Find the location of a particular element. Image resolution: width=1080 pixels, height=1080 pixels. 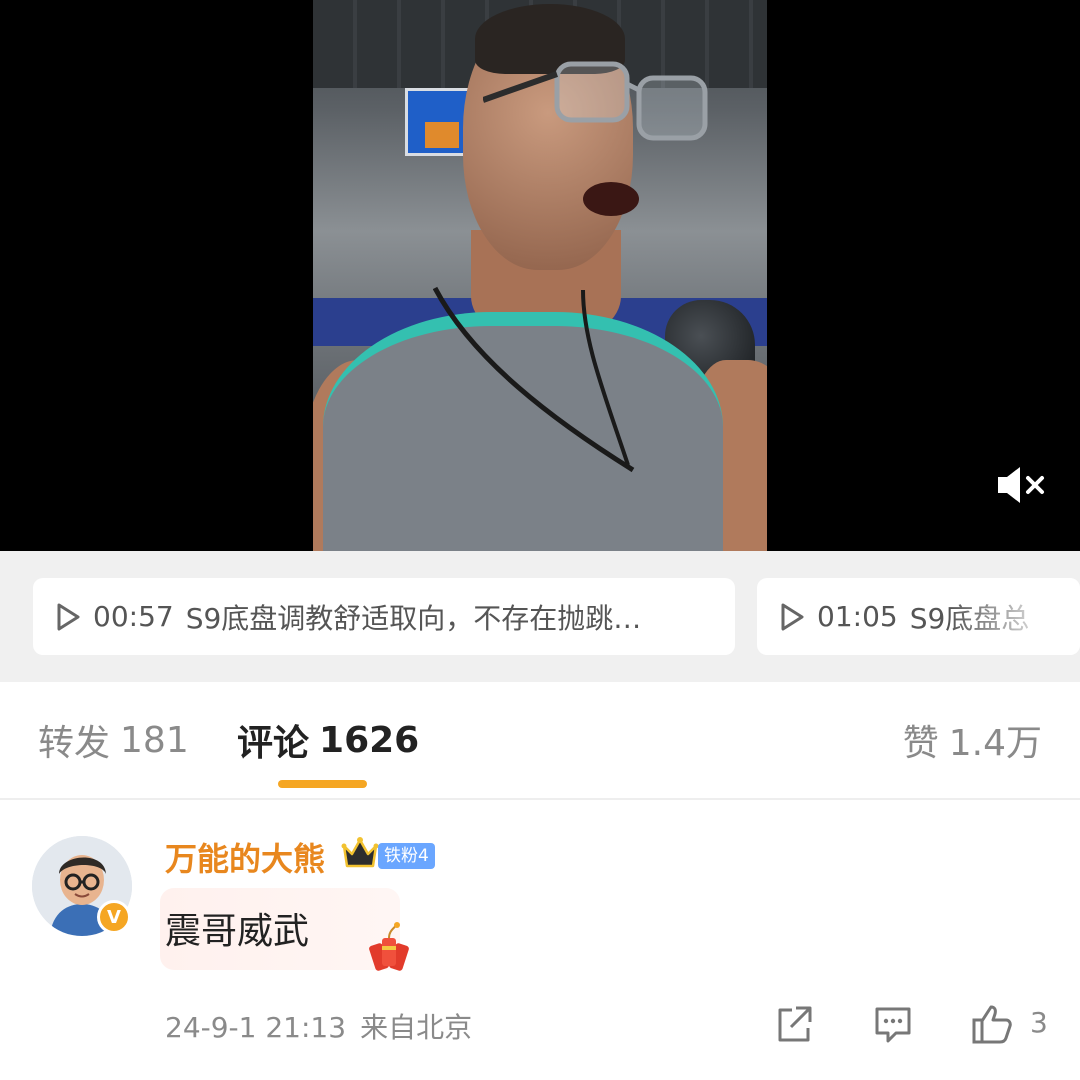

comment-text: 震哥威武 is located at coordinates (237, 931).